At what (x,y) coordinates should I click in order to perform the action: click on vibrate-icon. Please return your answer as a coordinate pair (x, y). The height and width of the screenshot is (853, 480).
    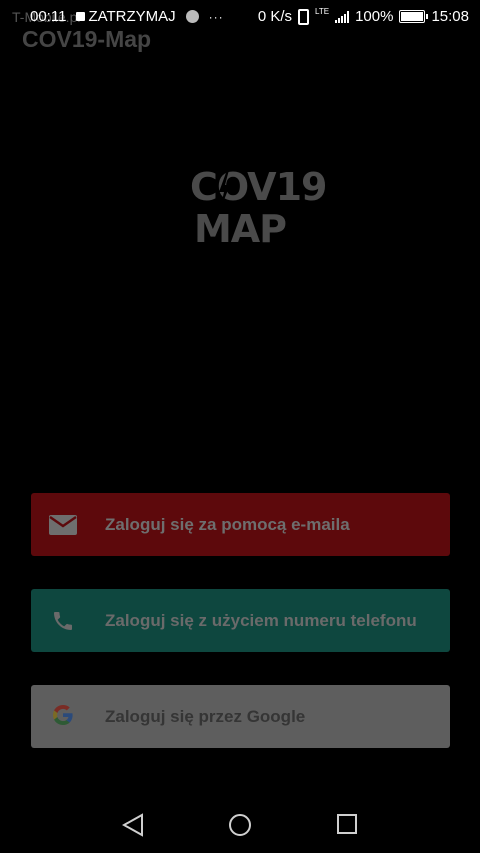
    Looking at the image, I should click on (303, 16).